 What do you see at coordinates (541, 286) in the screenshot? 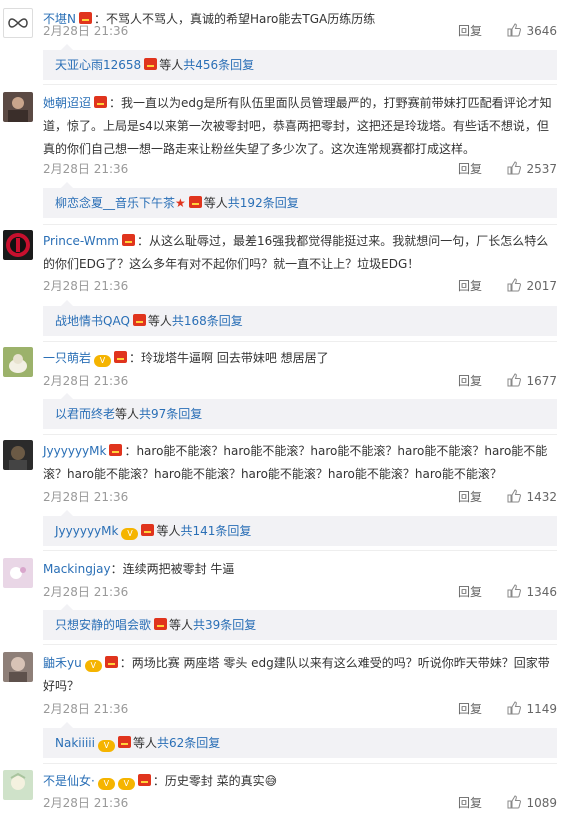
I see `like-count: 2017` at bounding box center [541, 286].